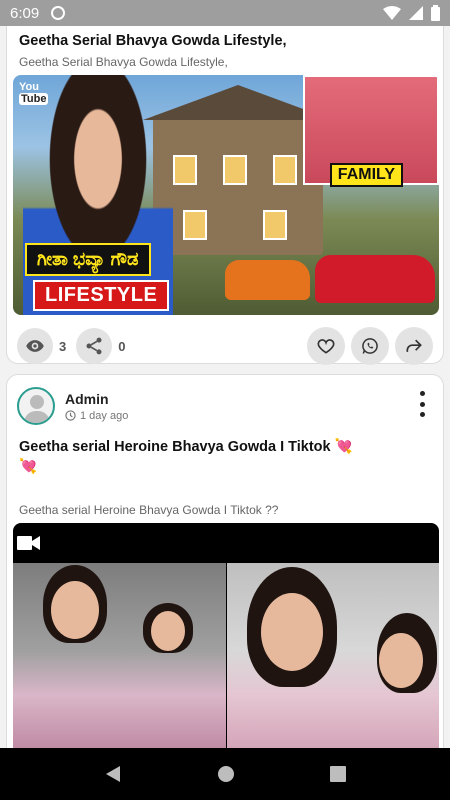 The height and width of the screenshot is (800, 450). I want to click on avatar, so click(36, 406).